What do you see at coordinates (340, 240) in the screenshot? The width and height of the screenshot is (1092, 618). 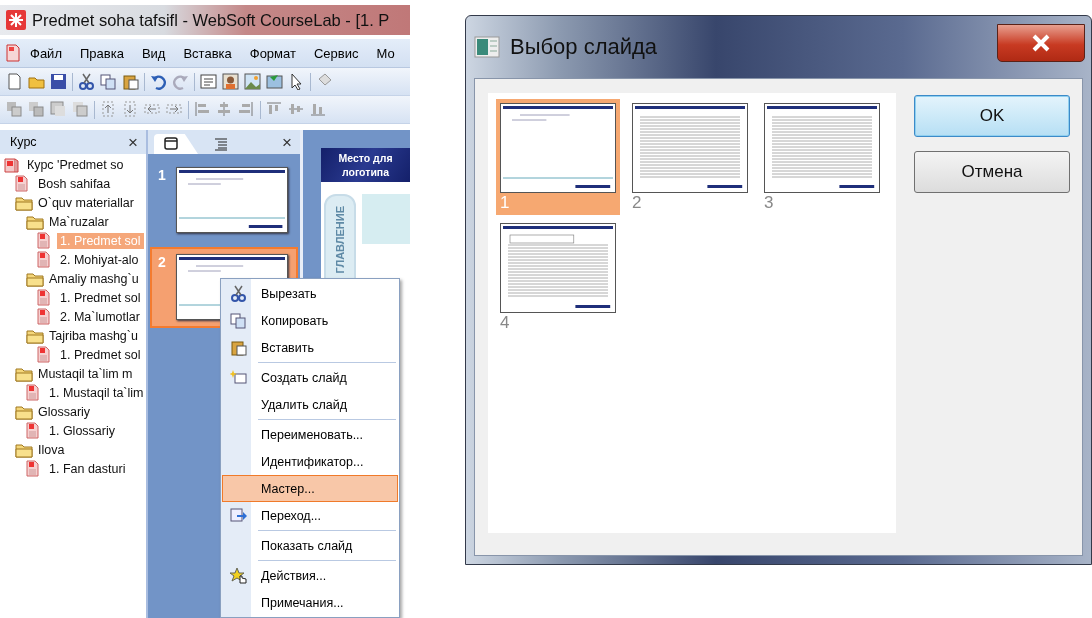 I see `side-tab-label: ГЛАВЛЕНИЕ` at bounding box center [340, 240].